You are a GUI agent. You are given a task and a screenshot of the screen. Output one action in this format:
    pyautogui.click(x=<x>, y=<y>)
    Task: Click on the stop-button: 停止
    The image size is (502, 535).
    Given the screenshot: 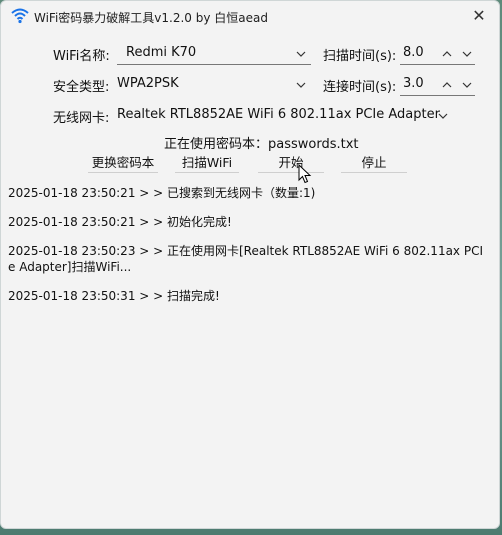 What is the action you would take?
    pyautogui.click(x=374, y=163)
    